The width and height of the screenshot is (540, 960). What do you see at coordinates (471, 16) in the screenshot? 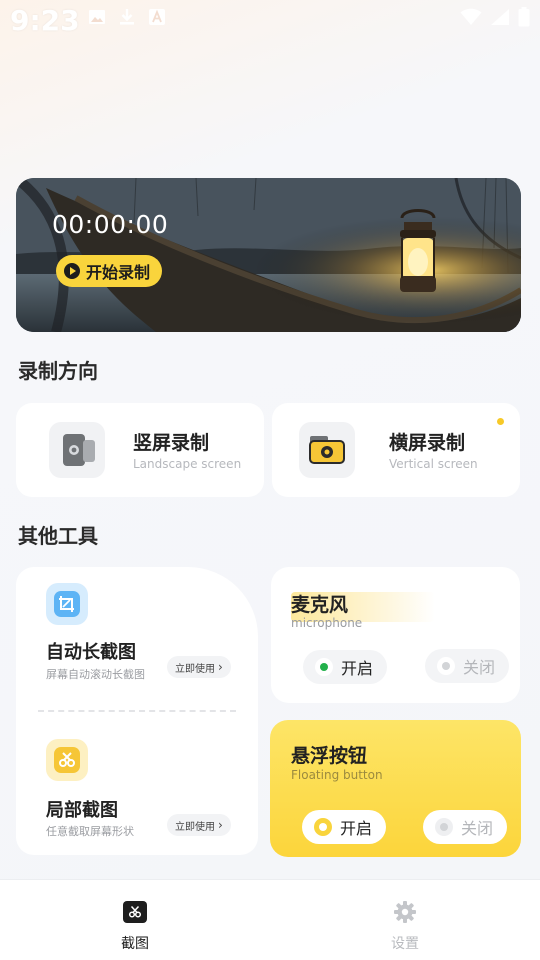
I see `wifi-icon` at bounding box center [471, 16].